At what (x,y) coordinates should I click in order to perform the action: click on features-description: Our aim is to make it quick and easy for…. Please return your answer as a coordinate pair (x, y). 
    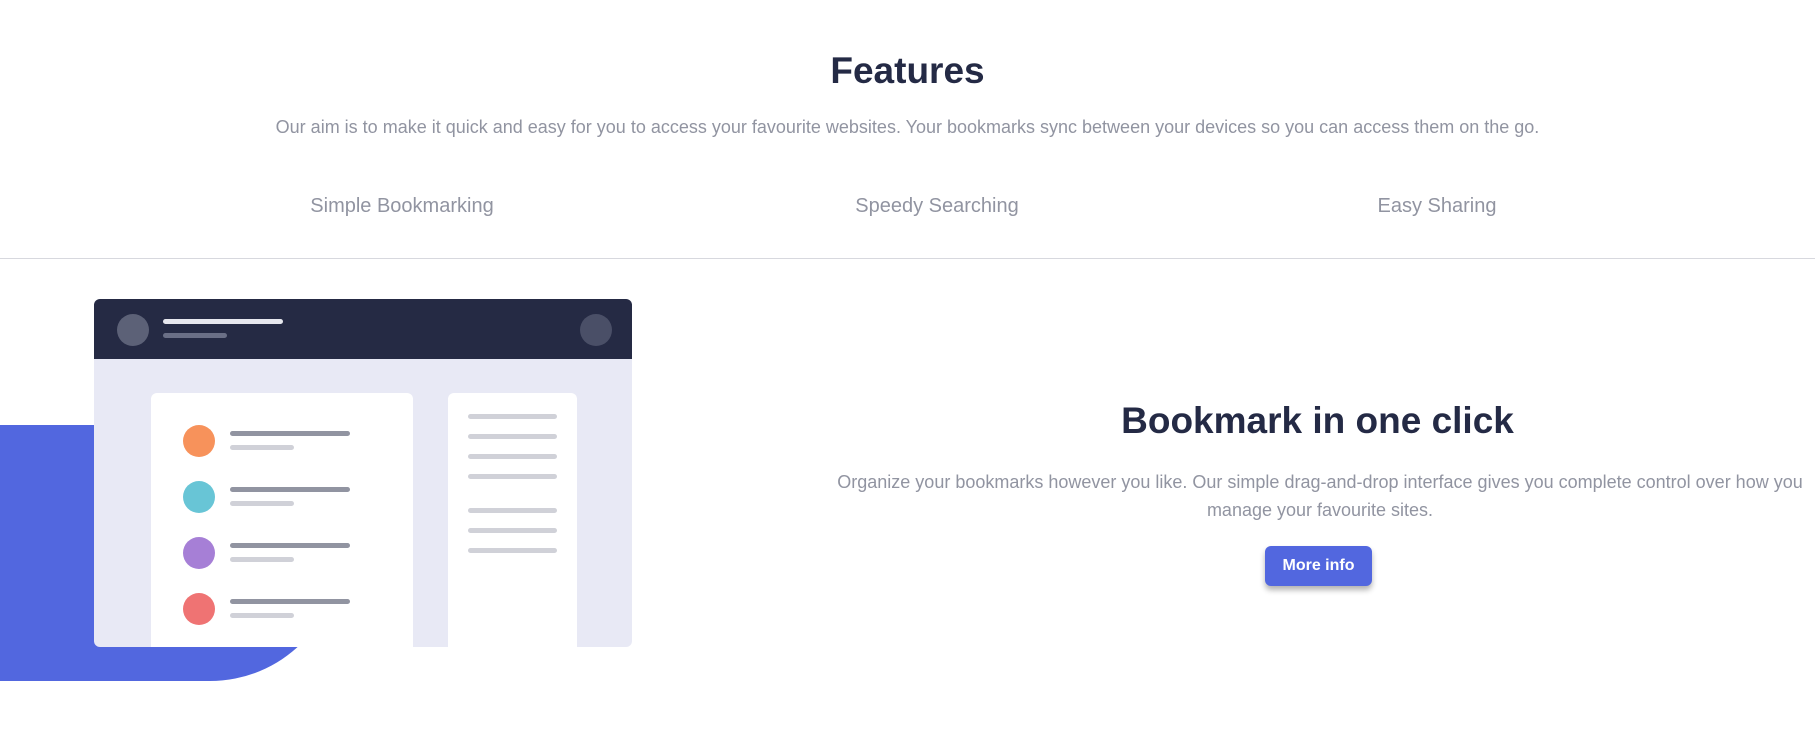
    Looking at the image, I should click on (907, 127).